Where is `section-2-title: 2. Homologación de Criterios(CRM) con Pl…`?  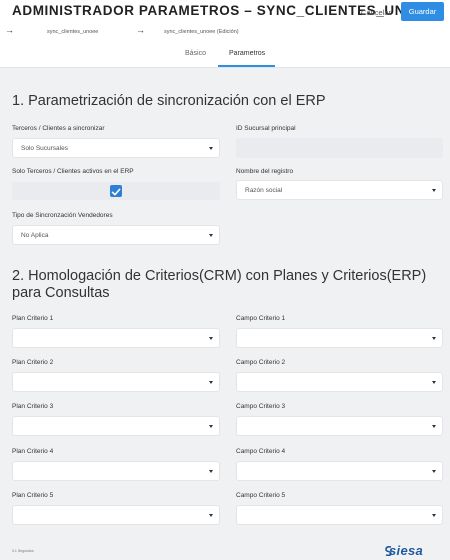
section-2-title: 2. Homologación de Criterios(CRM) con Pl… is located at coordinates (219, 284).